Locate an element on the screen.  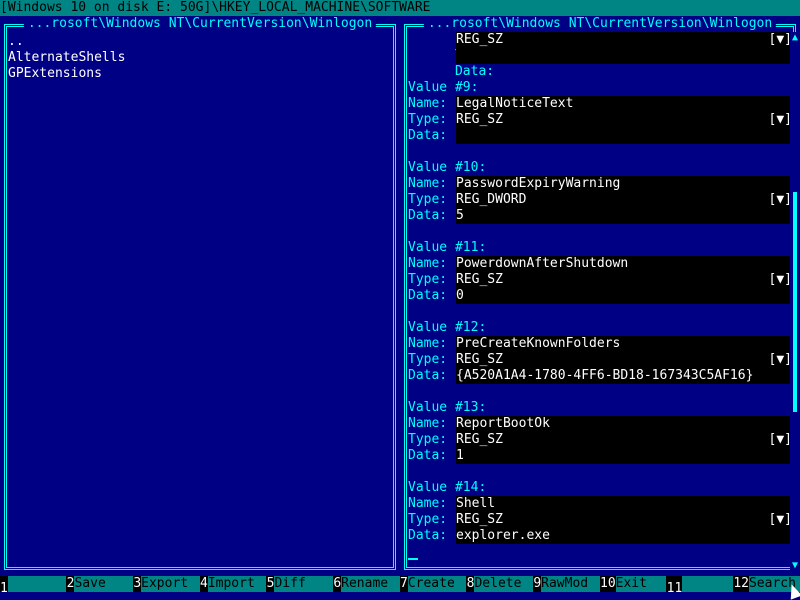
fkey-number: 5 is located at coordinates (270, 583).